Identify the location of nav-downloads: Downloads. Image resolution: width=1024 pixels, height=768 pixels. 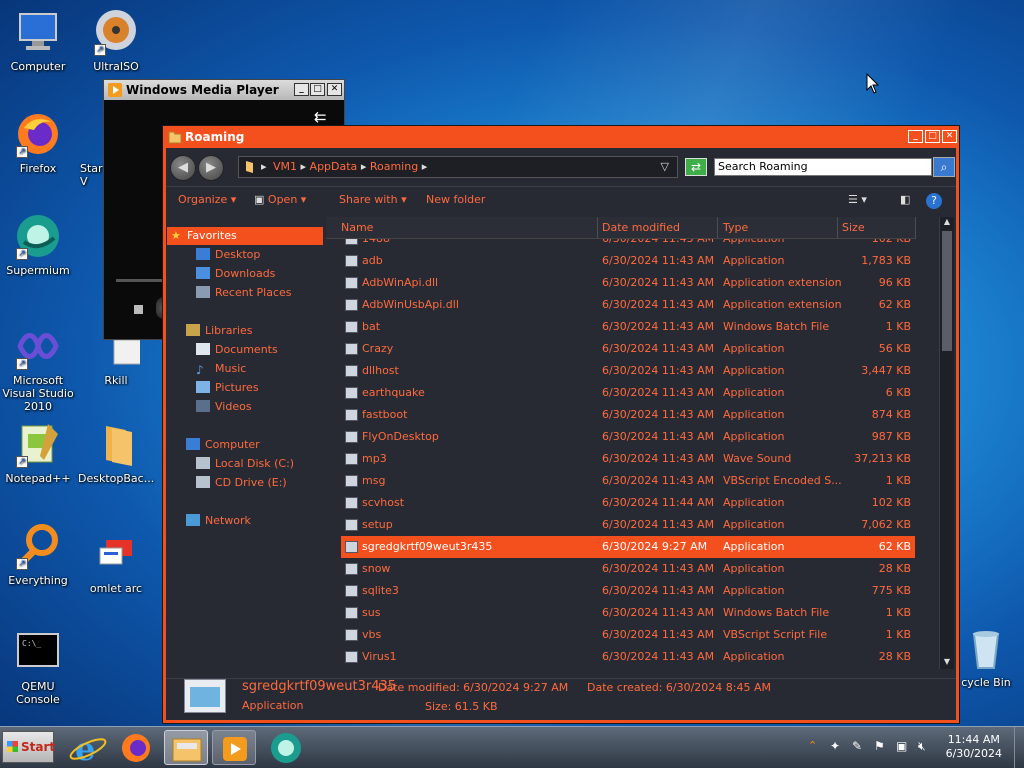
(235, 274).